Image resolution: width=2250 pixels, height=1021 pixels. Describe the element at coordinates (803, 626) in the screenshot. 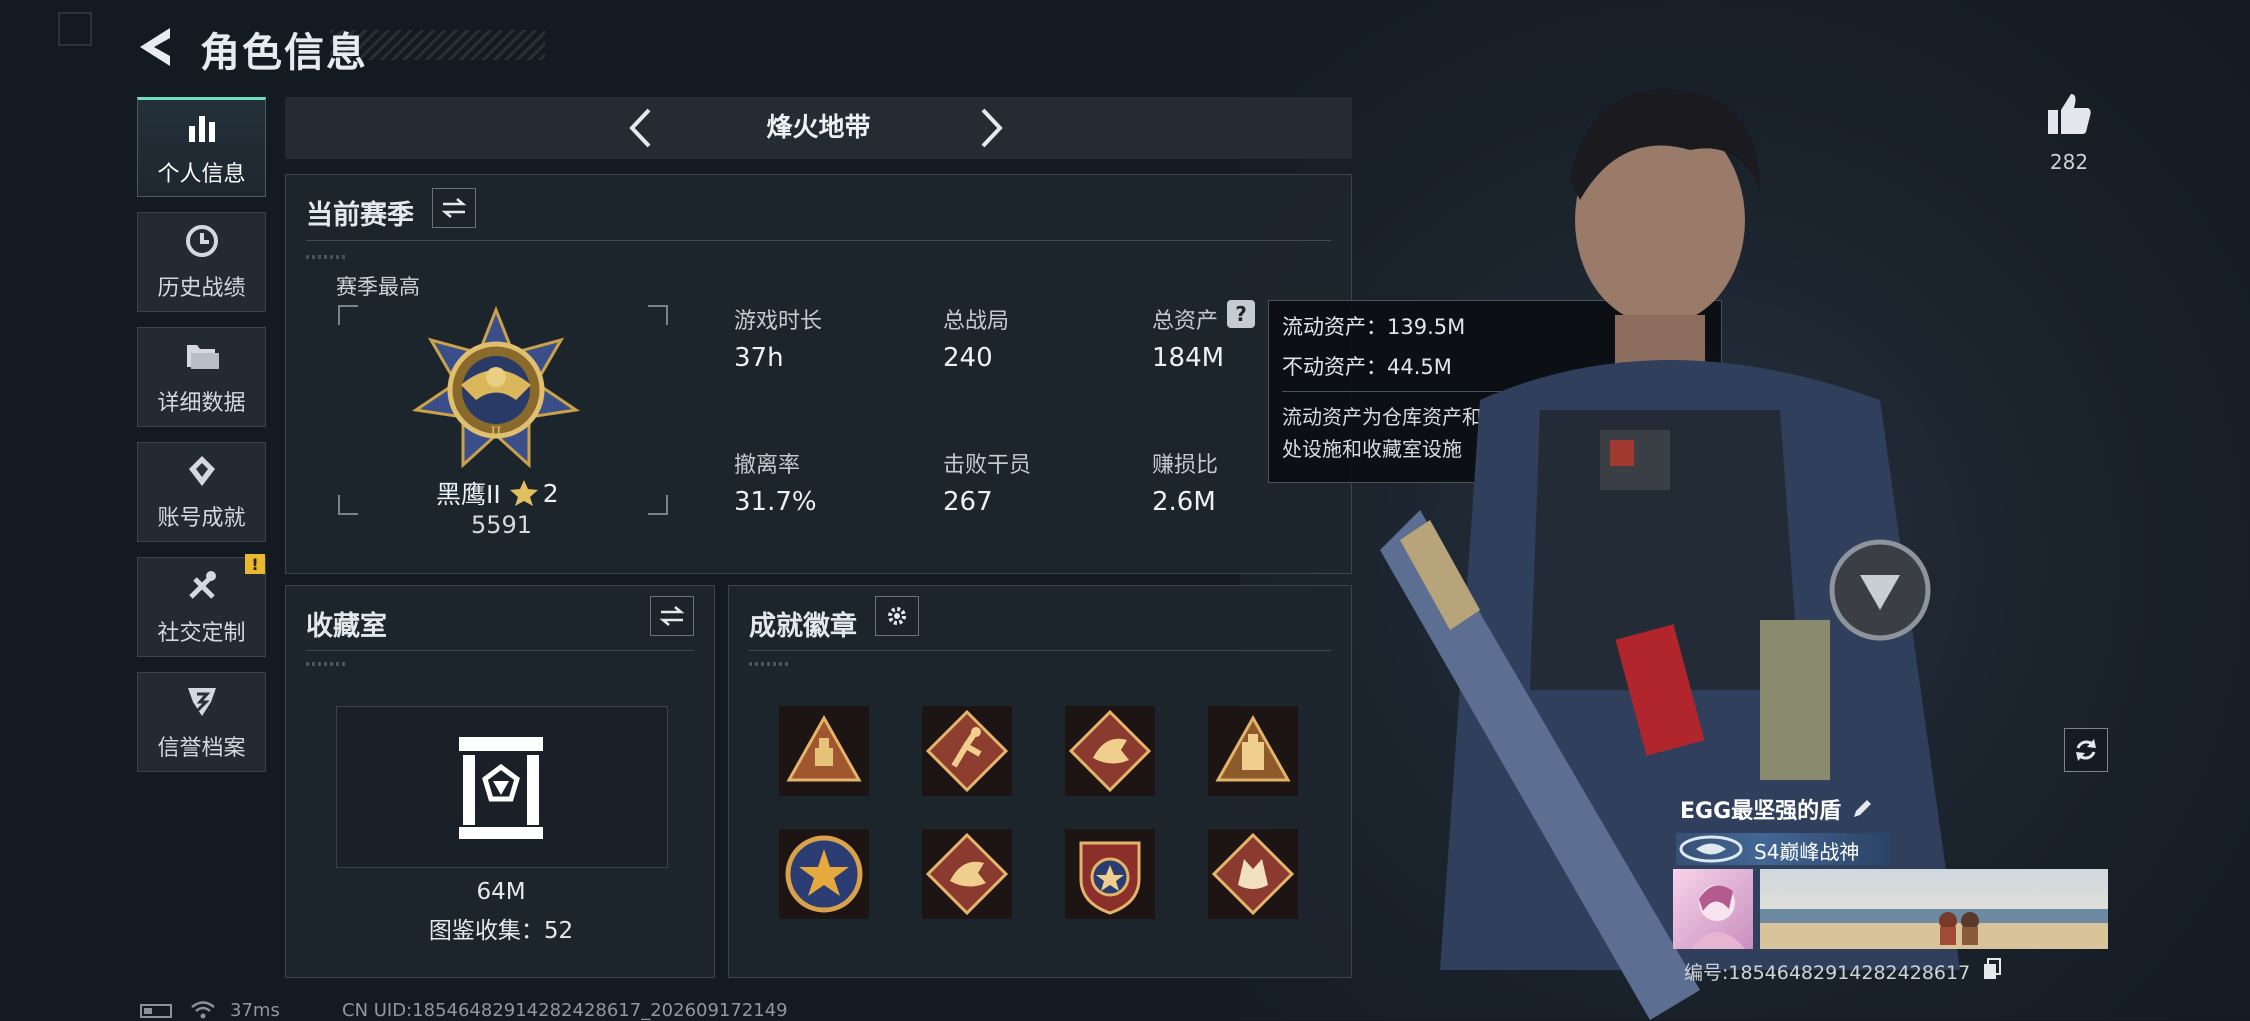

I see `achievement-heading: 成就徽章` at that location.